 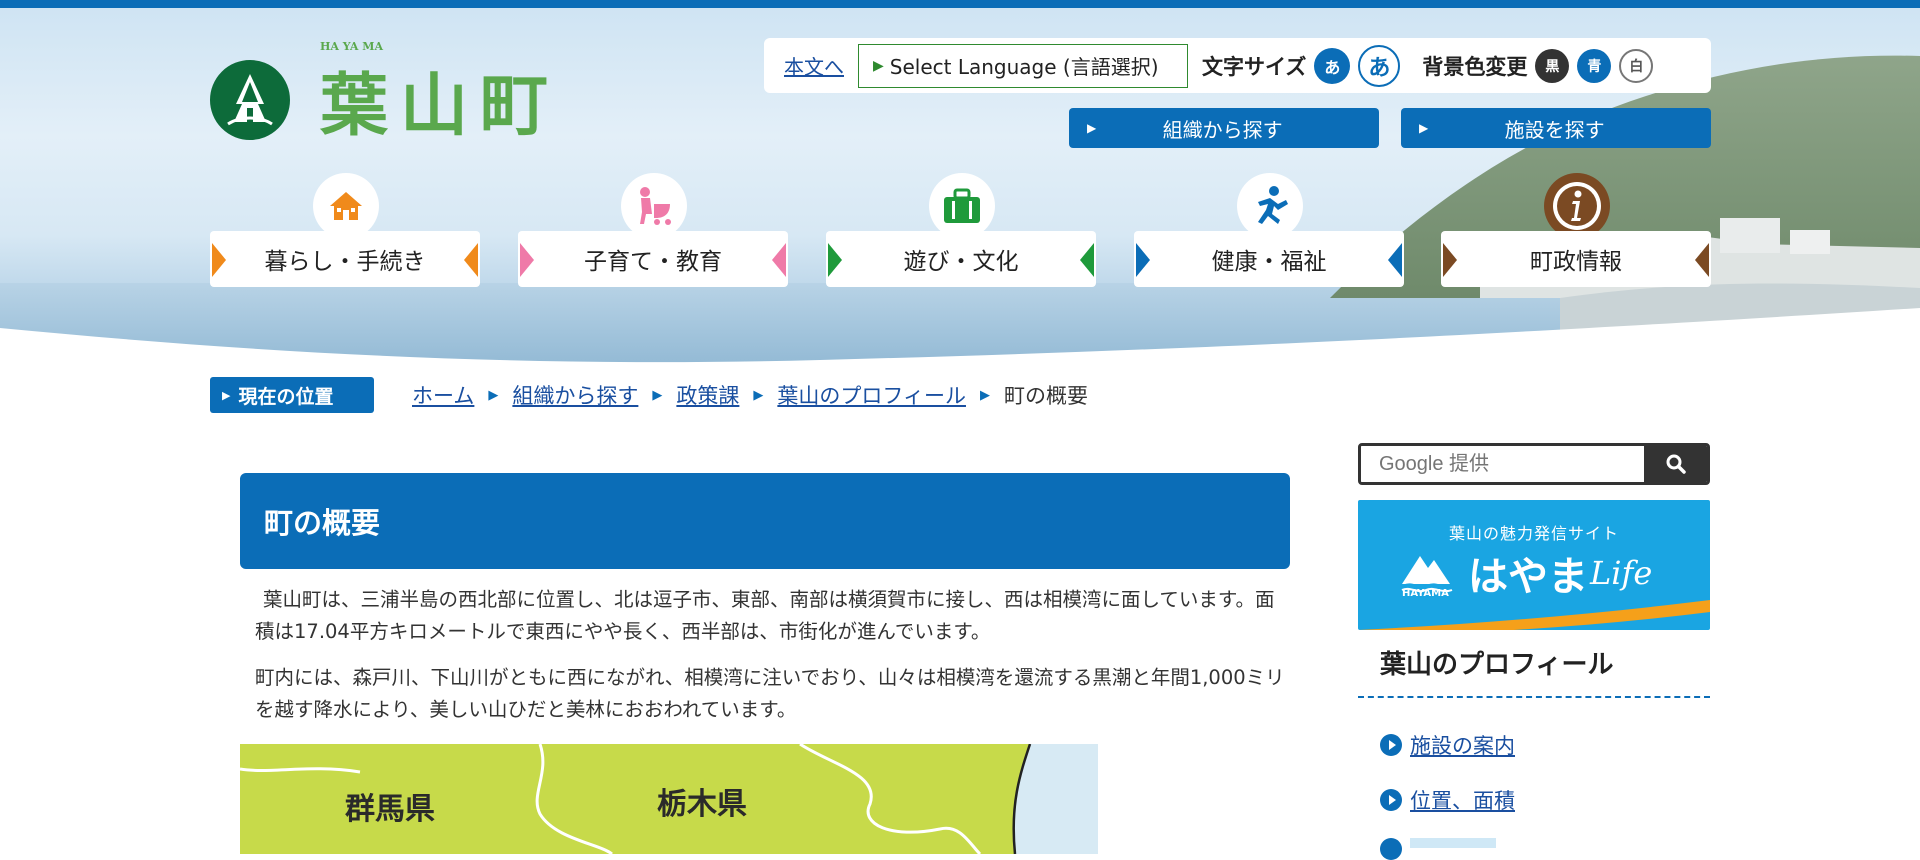 I want to click on site-search, so click(x=1534, y=464).